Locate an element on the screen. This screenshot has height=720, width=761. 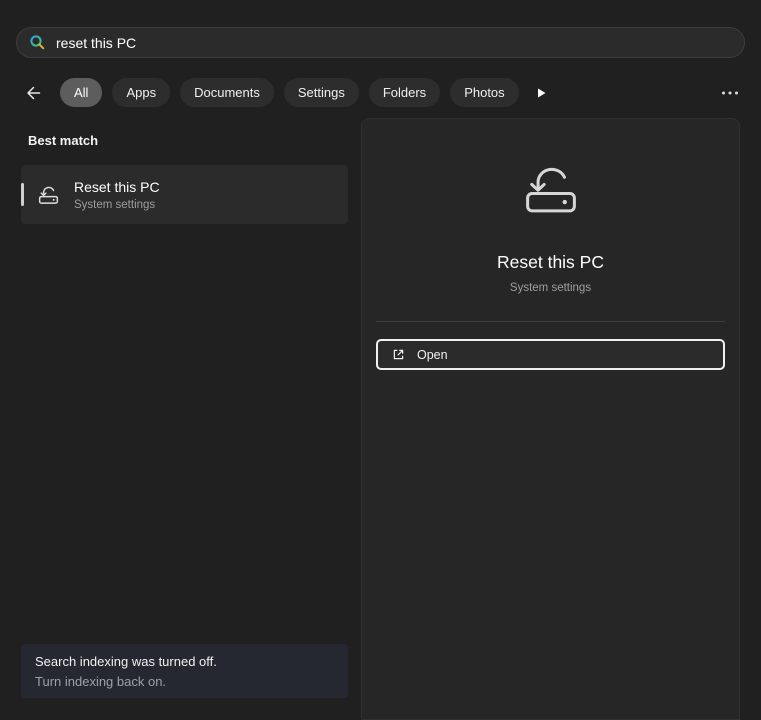
section-title-best-match: Best match is located at coordinates (63, 140).